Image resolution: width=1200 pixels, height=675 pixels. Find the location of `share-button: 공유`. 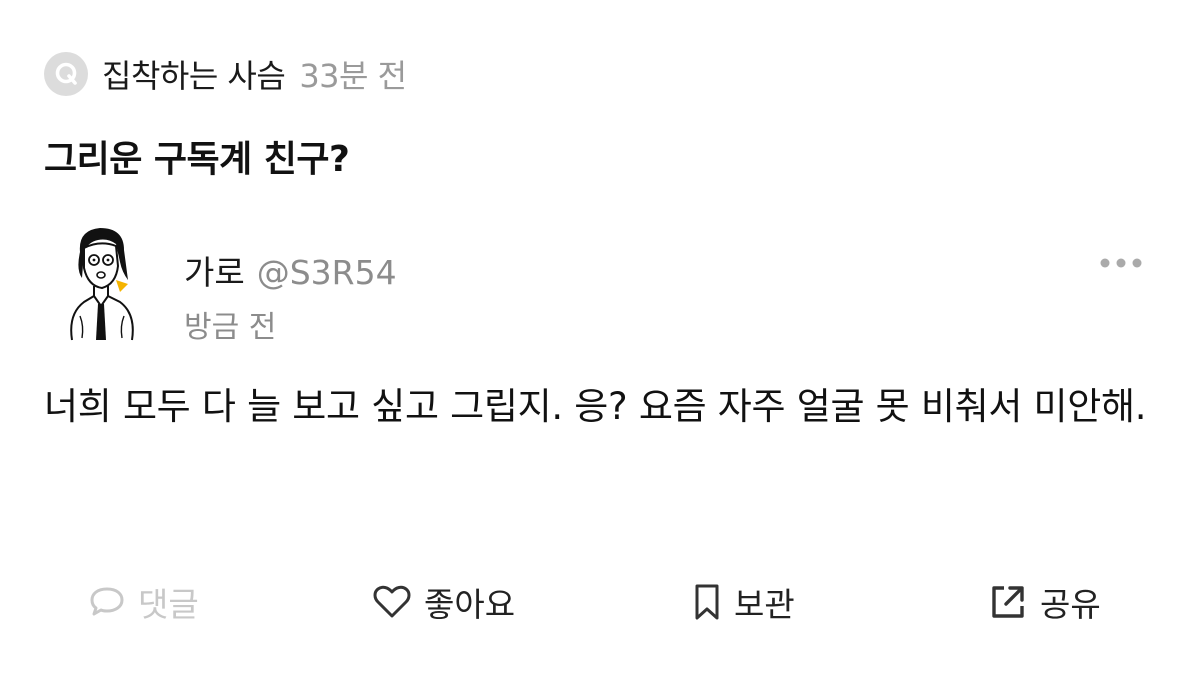

share-button: 공유 is located at coordinates (1044, 602).